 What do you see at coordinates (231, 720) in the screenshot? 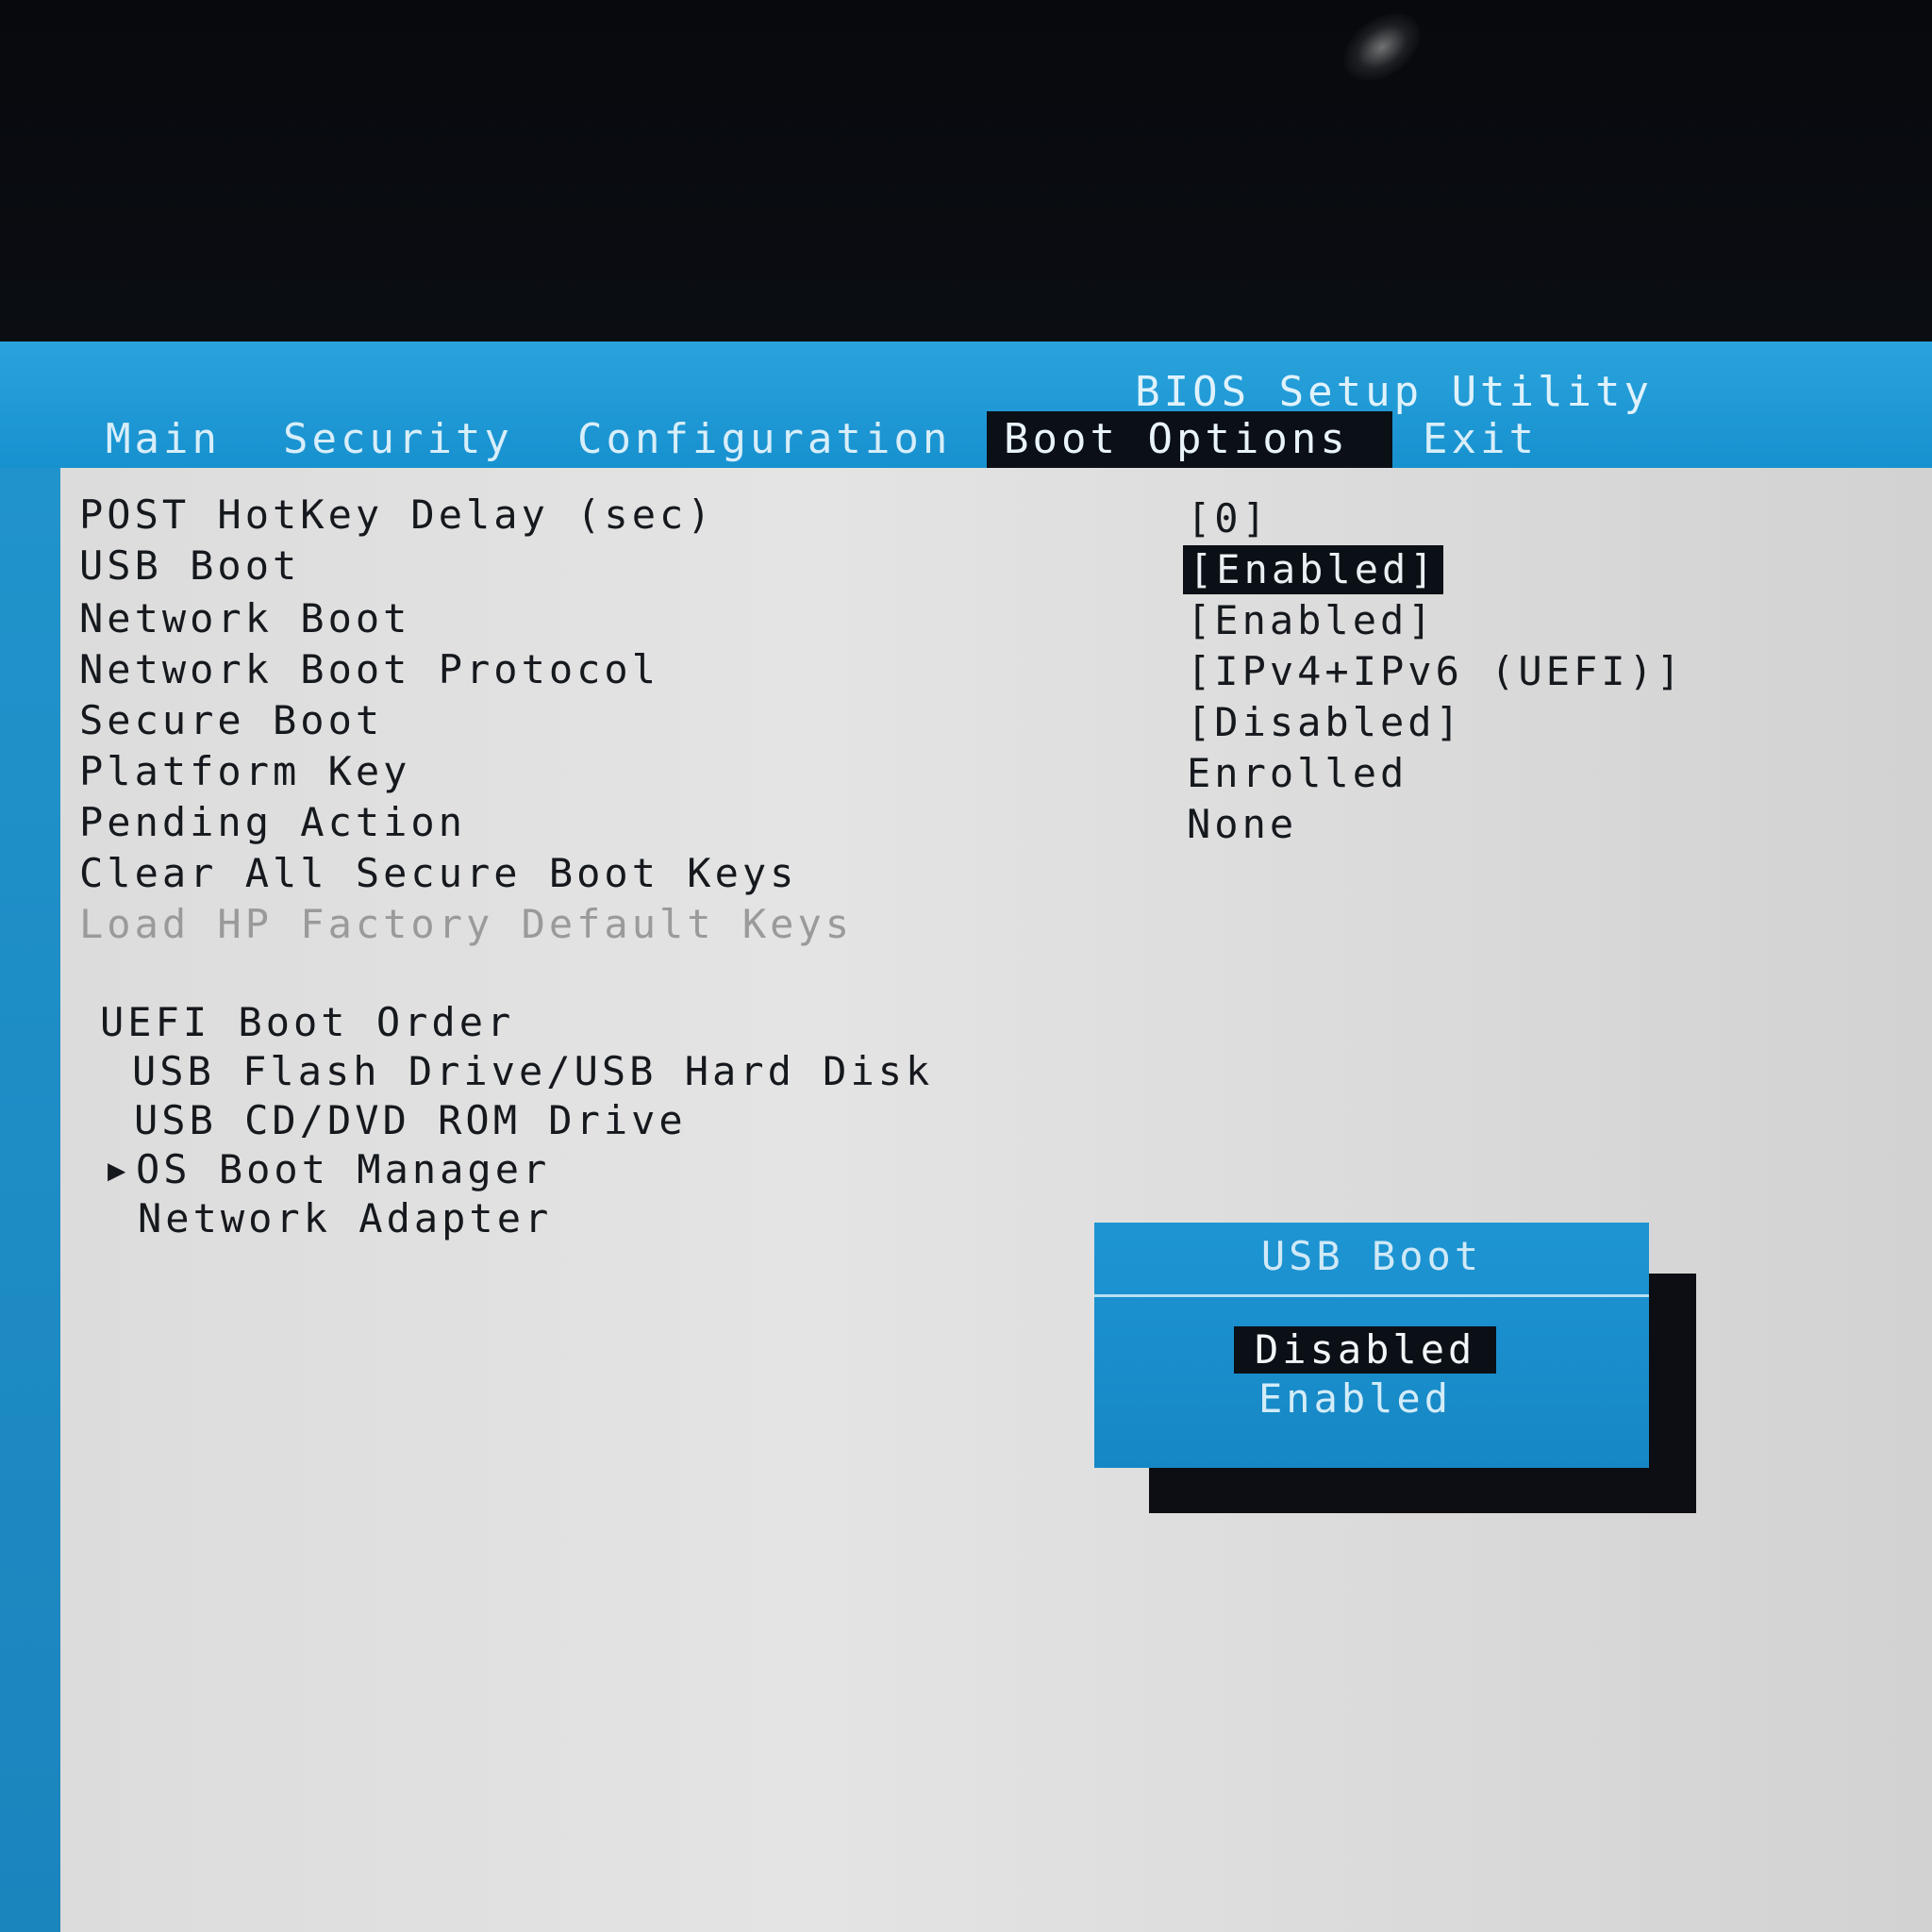
I see `setting-secure-boot-label: Secure Boot` at bounding box center [231, 720].